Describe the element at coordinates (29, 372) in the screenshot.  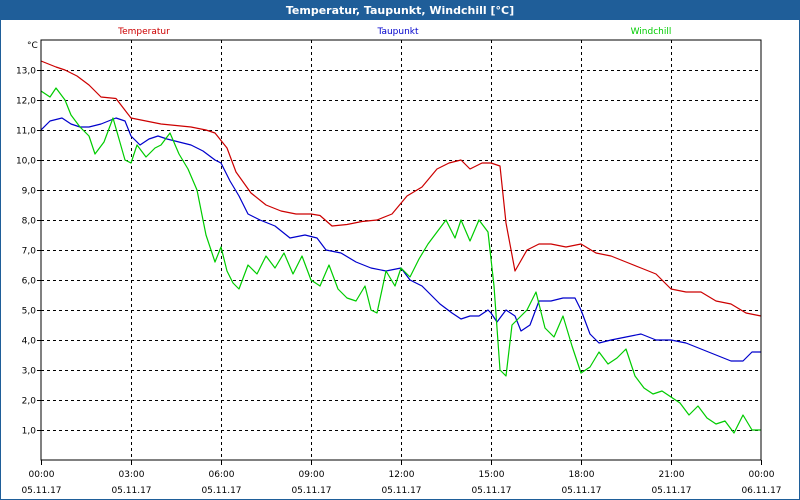
I see `y-tick-label: 3,0` at that location.